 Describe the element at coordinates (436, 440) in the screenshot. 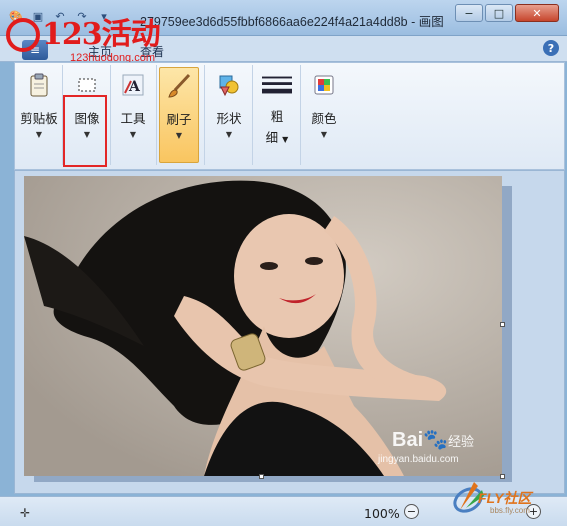

I see `paw-icon: 🐾` at that location.